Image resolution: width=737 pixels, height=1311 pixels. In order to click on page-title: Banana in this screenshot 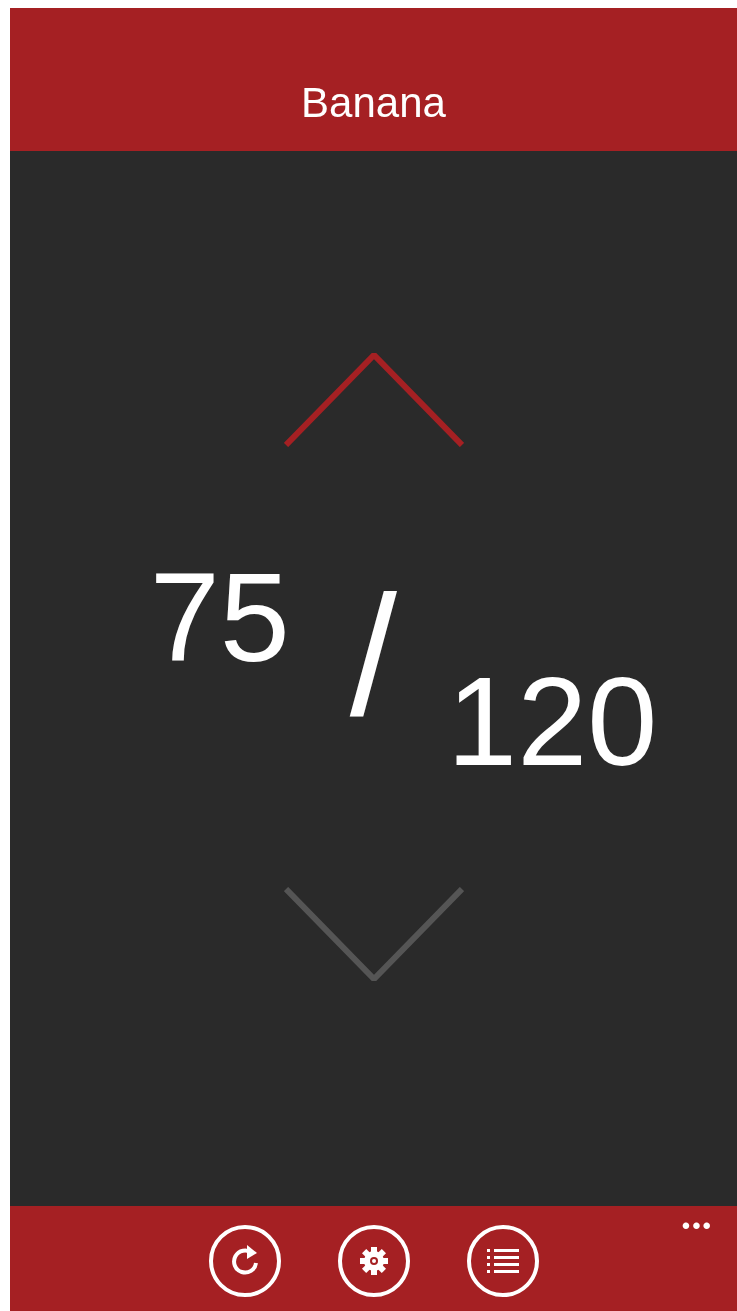, I will do `click(373, 103)`.